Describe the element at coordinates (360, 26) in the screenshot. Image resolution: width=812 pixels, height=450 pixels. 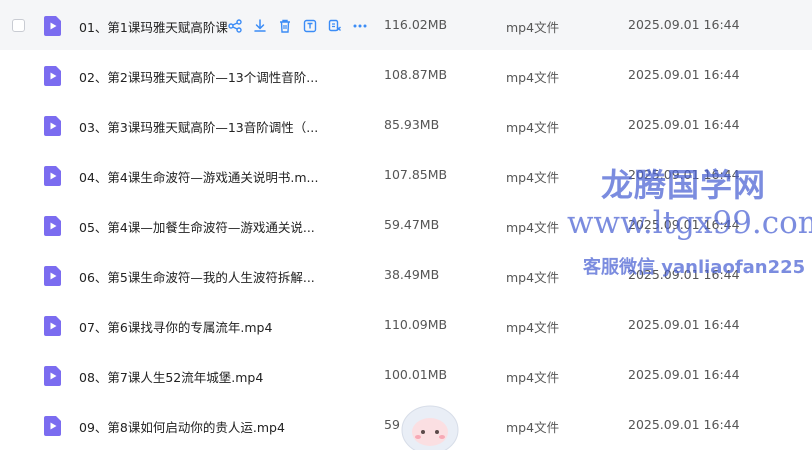
I see `more-icon` at that location.